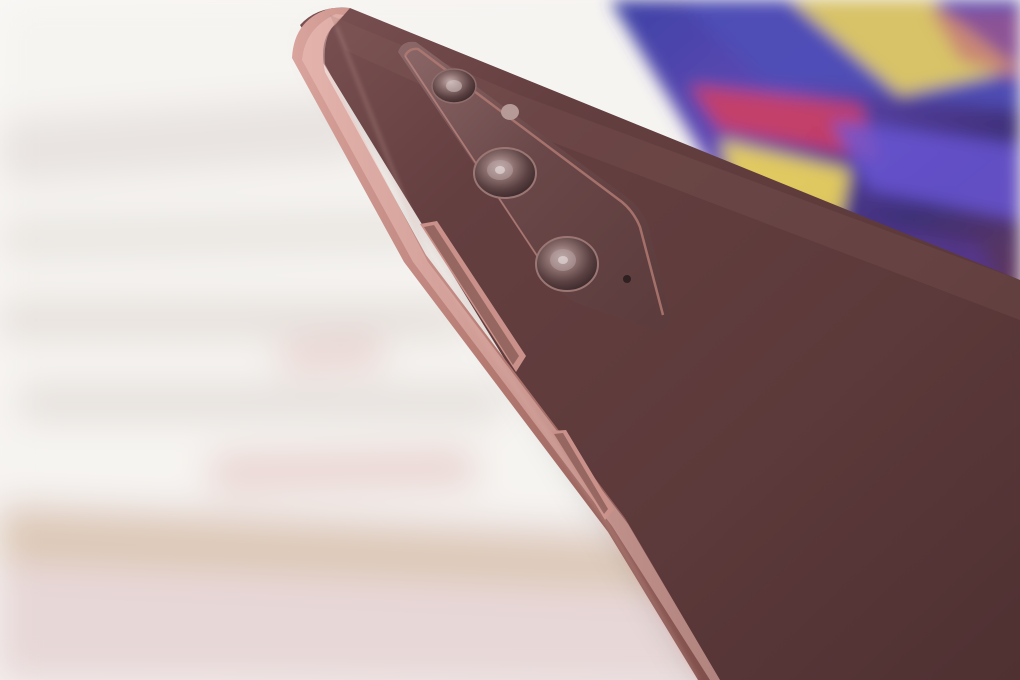 This screenshot has height=680, width=1020. Describe the element at coordinates (510, 112) in the screenshot. I see `flash-icon` at that location.